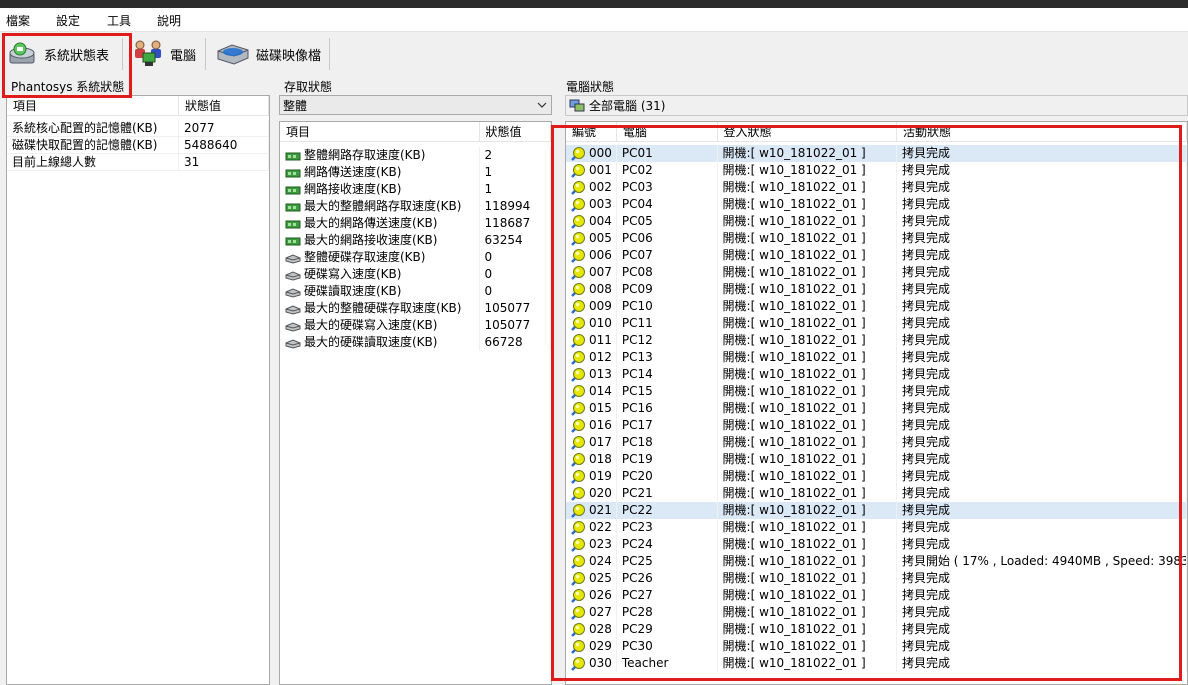  I want to click on menu-settings: 設定, so click(68, 20).